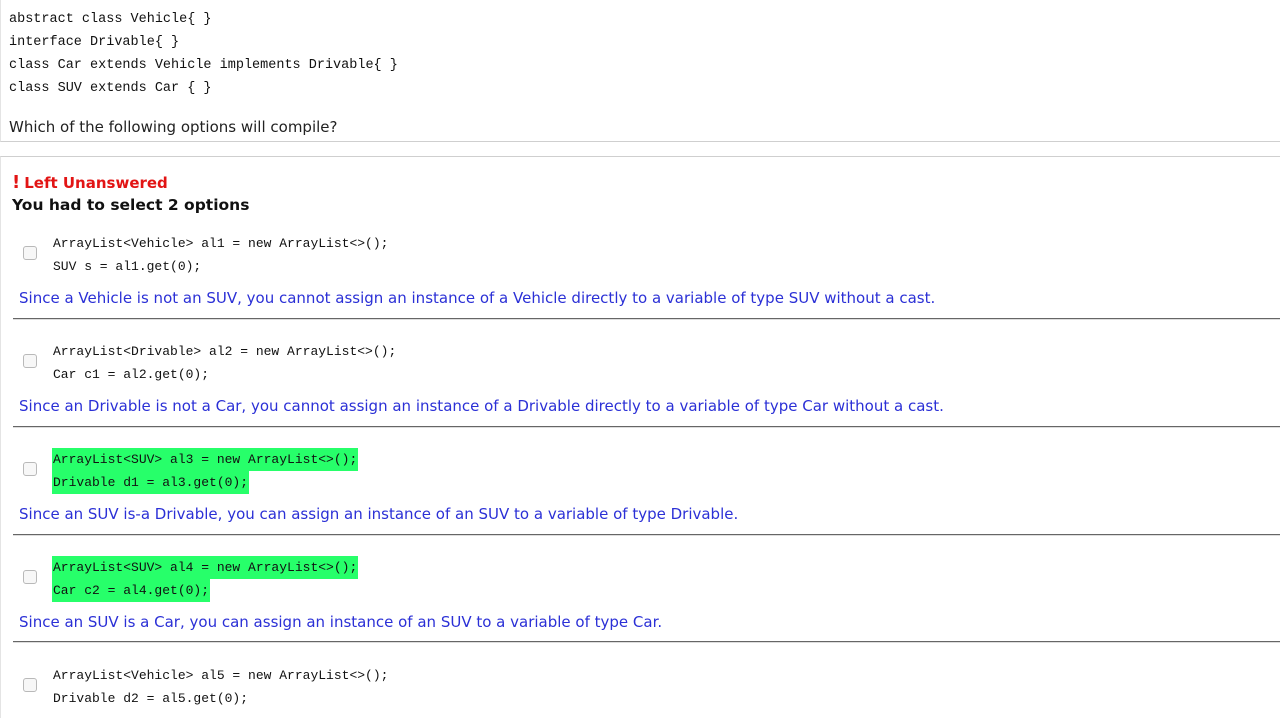 The image size is (1280, 718). What do you see at coordinates (131, 374) in the screenshot?
I see `code-line: Car c1 = al2.get(0);` at bounding box center [131, 374].